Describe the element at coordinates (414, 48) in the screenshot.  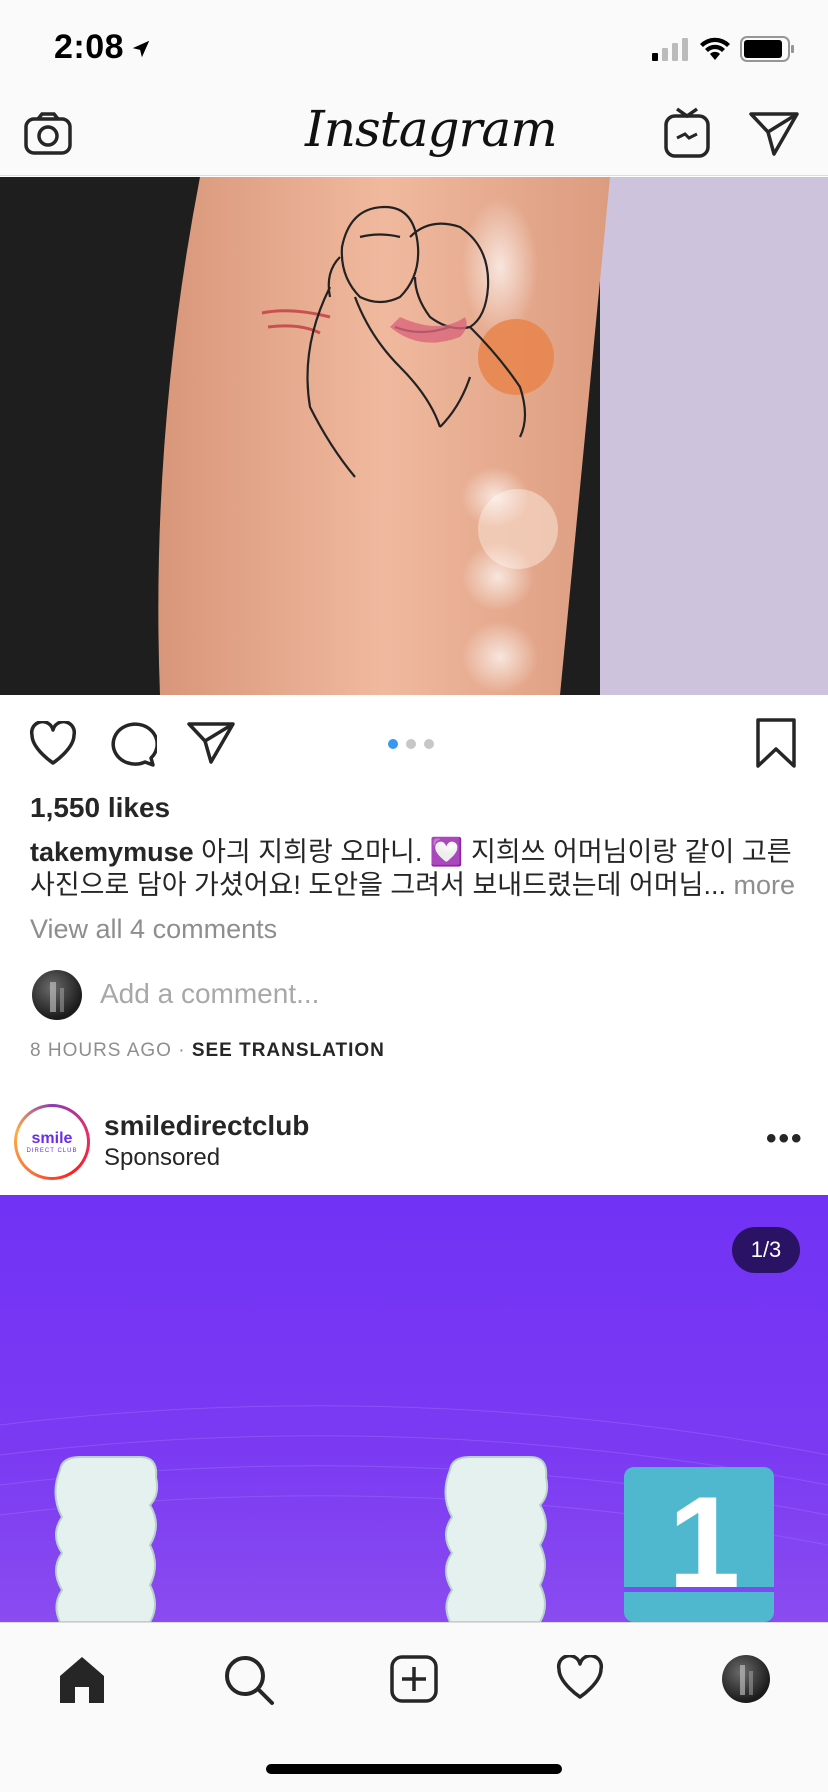
I see `status-bar: 2:08` at that location.